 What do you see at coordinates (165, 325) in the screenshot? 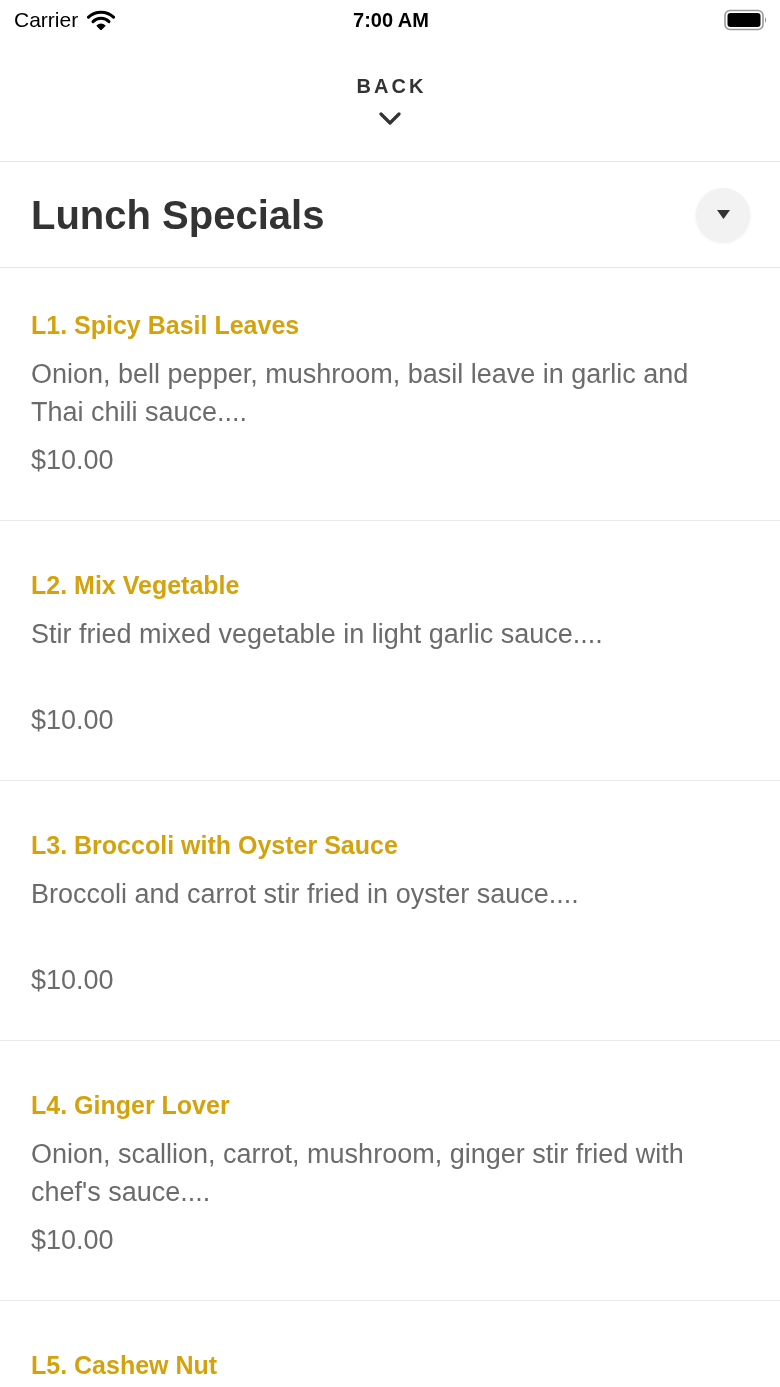
I see `item-name: L1. Spicy Basil Leaves` at bounding box center [165, 325].